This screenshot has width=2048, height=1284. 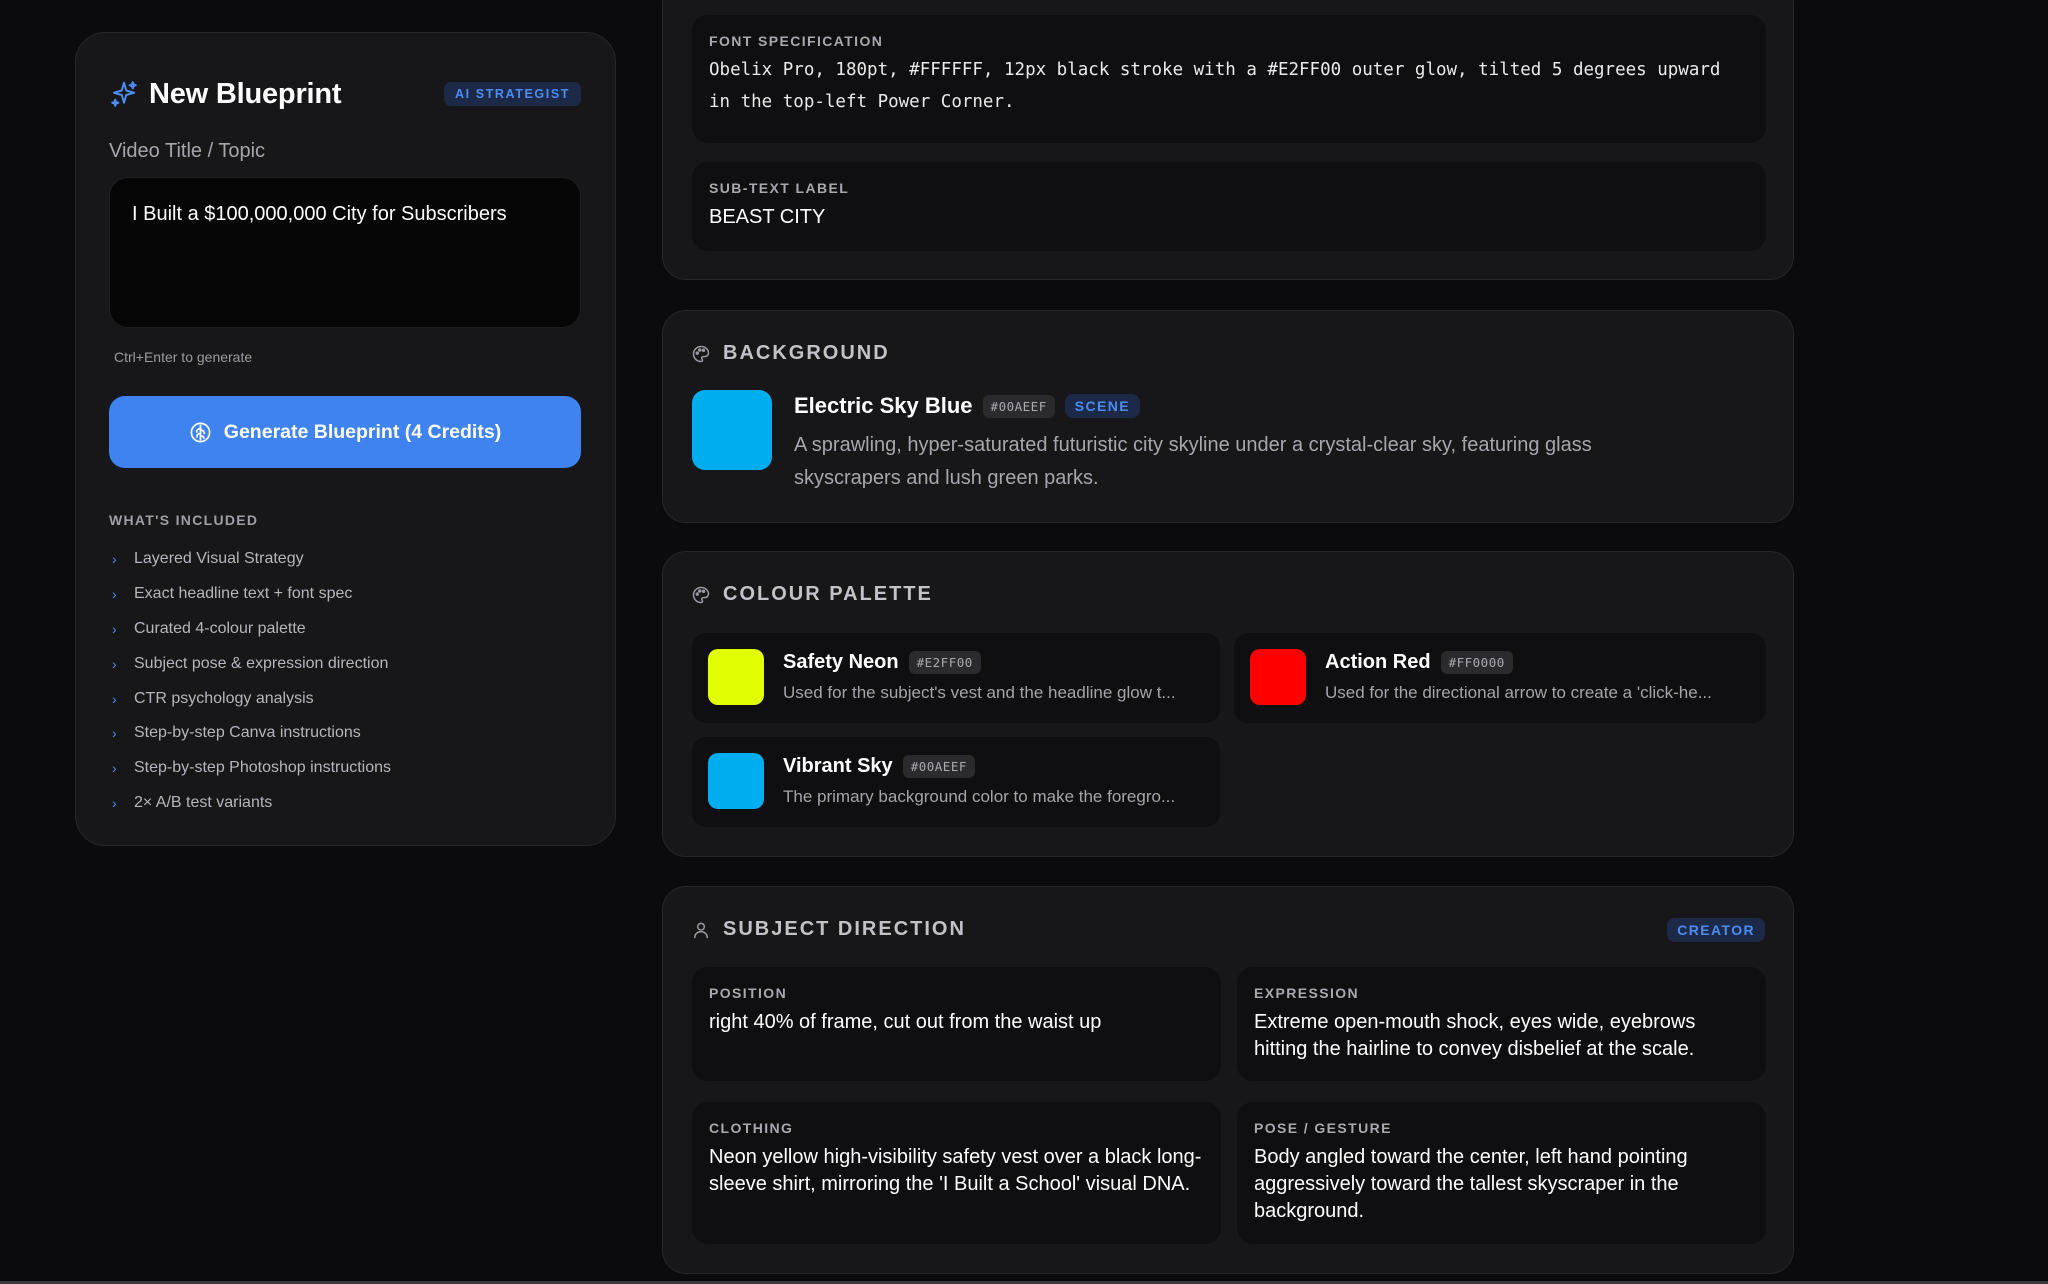 What do you see at coordinates (345, 629) in the screenshot?
I see `list-item: › Curated 4-colour palette` at bounding box center [345, 629].